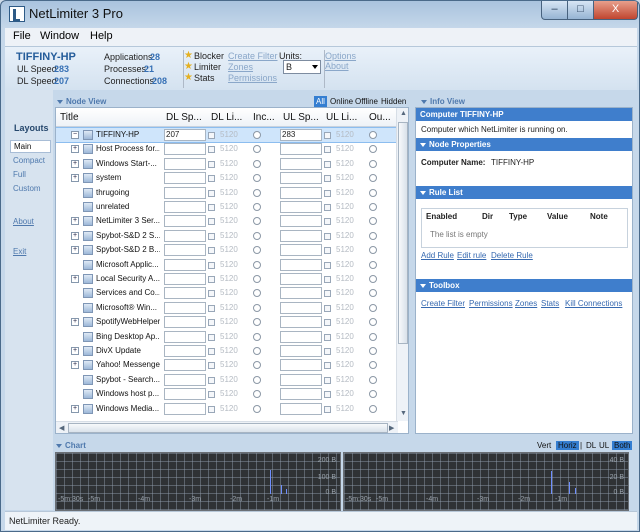 The width and height of the screenshot is (640, 532). I want to click on permissions-link: Permissions, so click(252, 78).